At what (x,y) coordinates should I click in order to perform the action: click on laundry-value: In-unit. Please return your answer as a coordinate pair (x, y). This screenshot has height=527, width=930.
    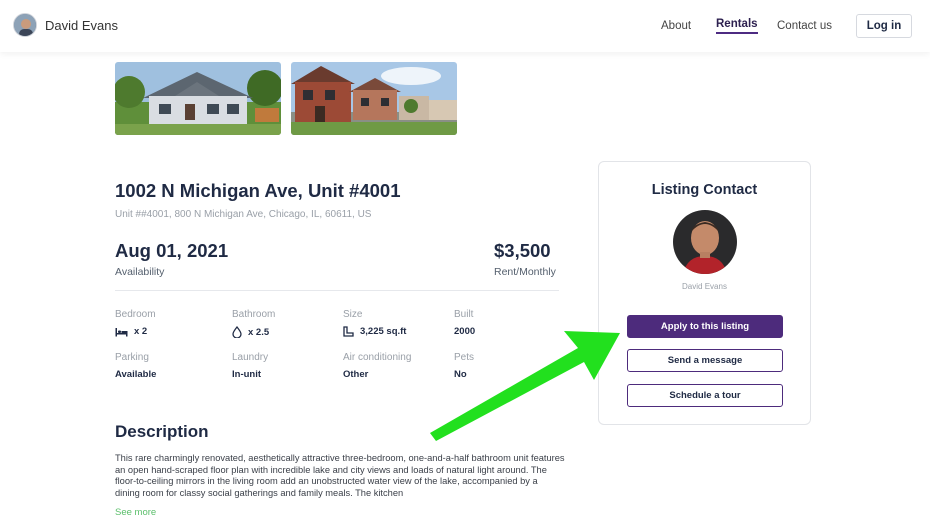
    Looking at the image, I should click on (247, 374).